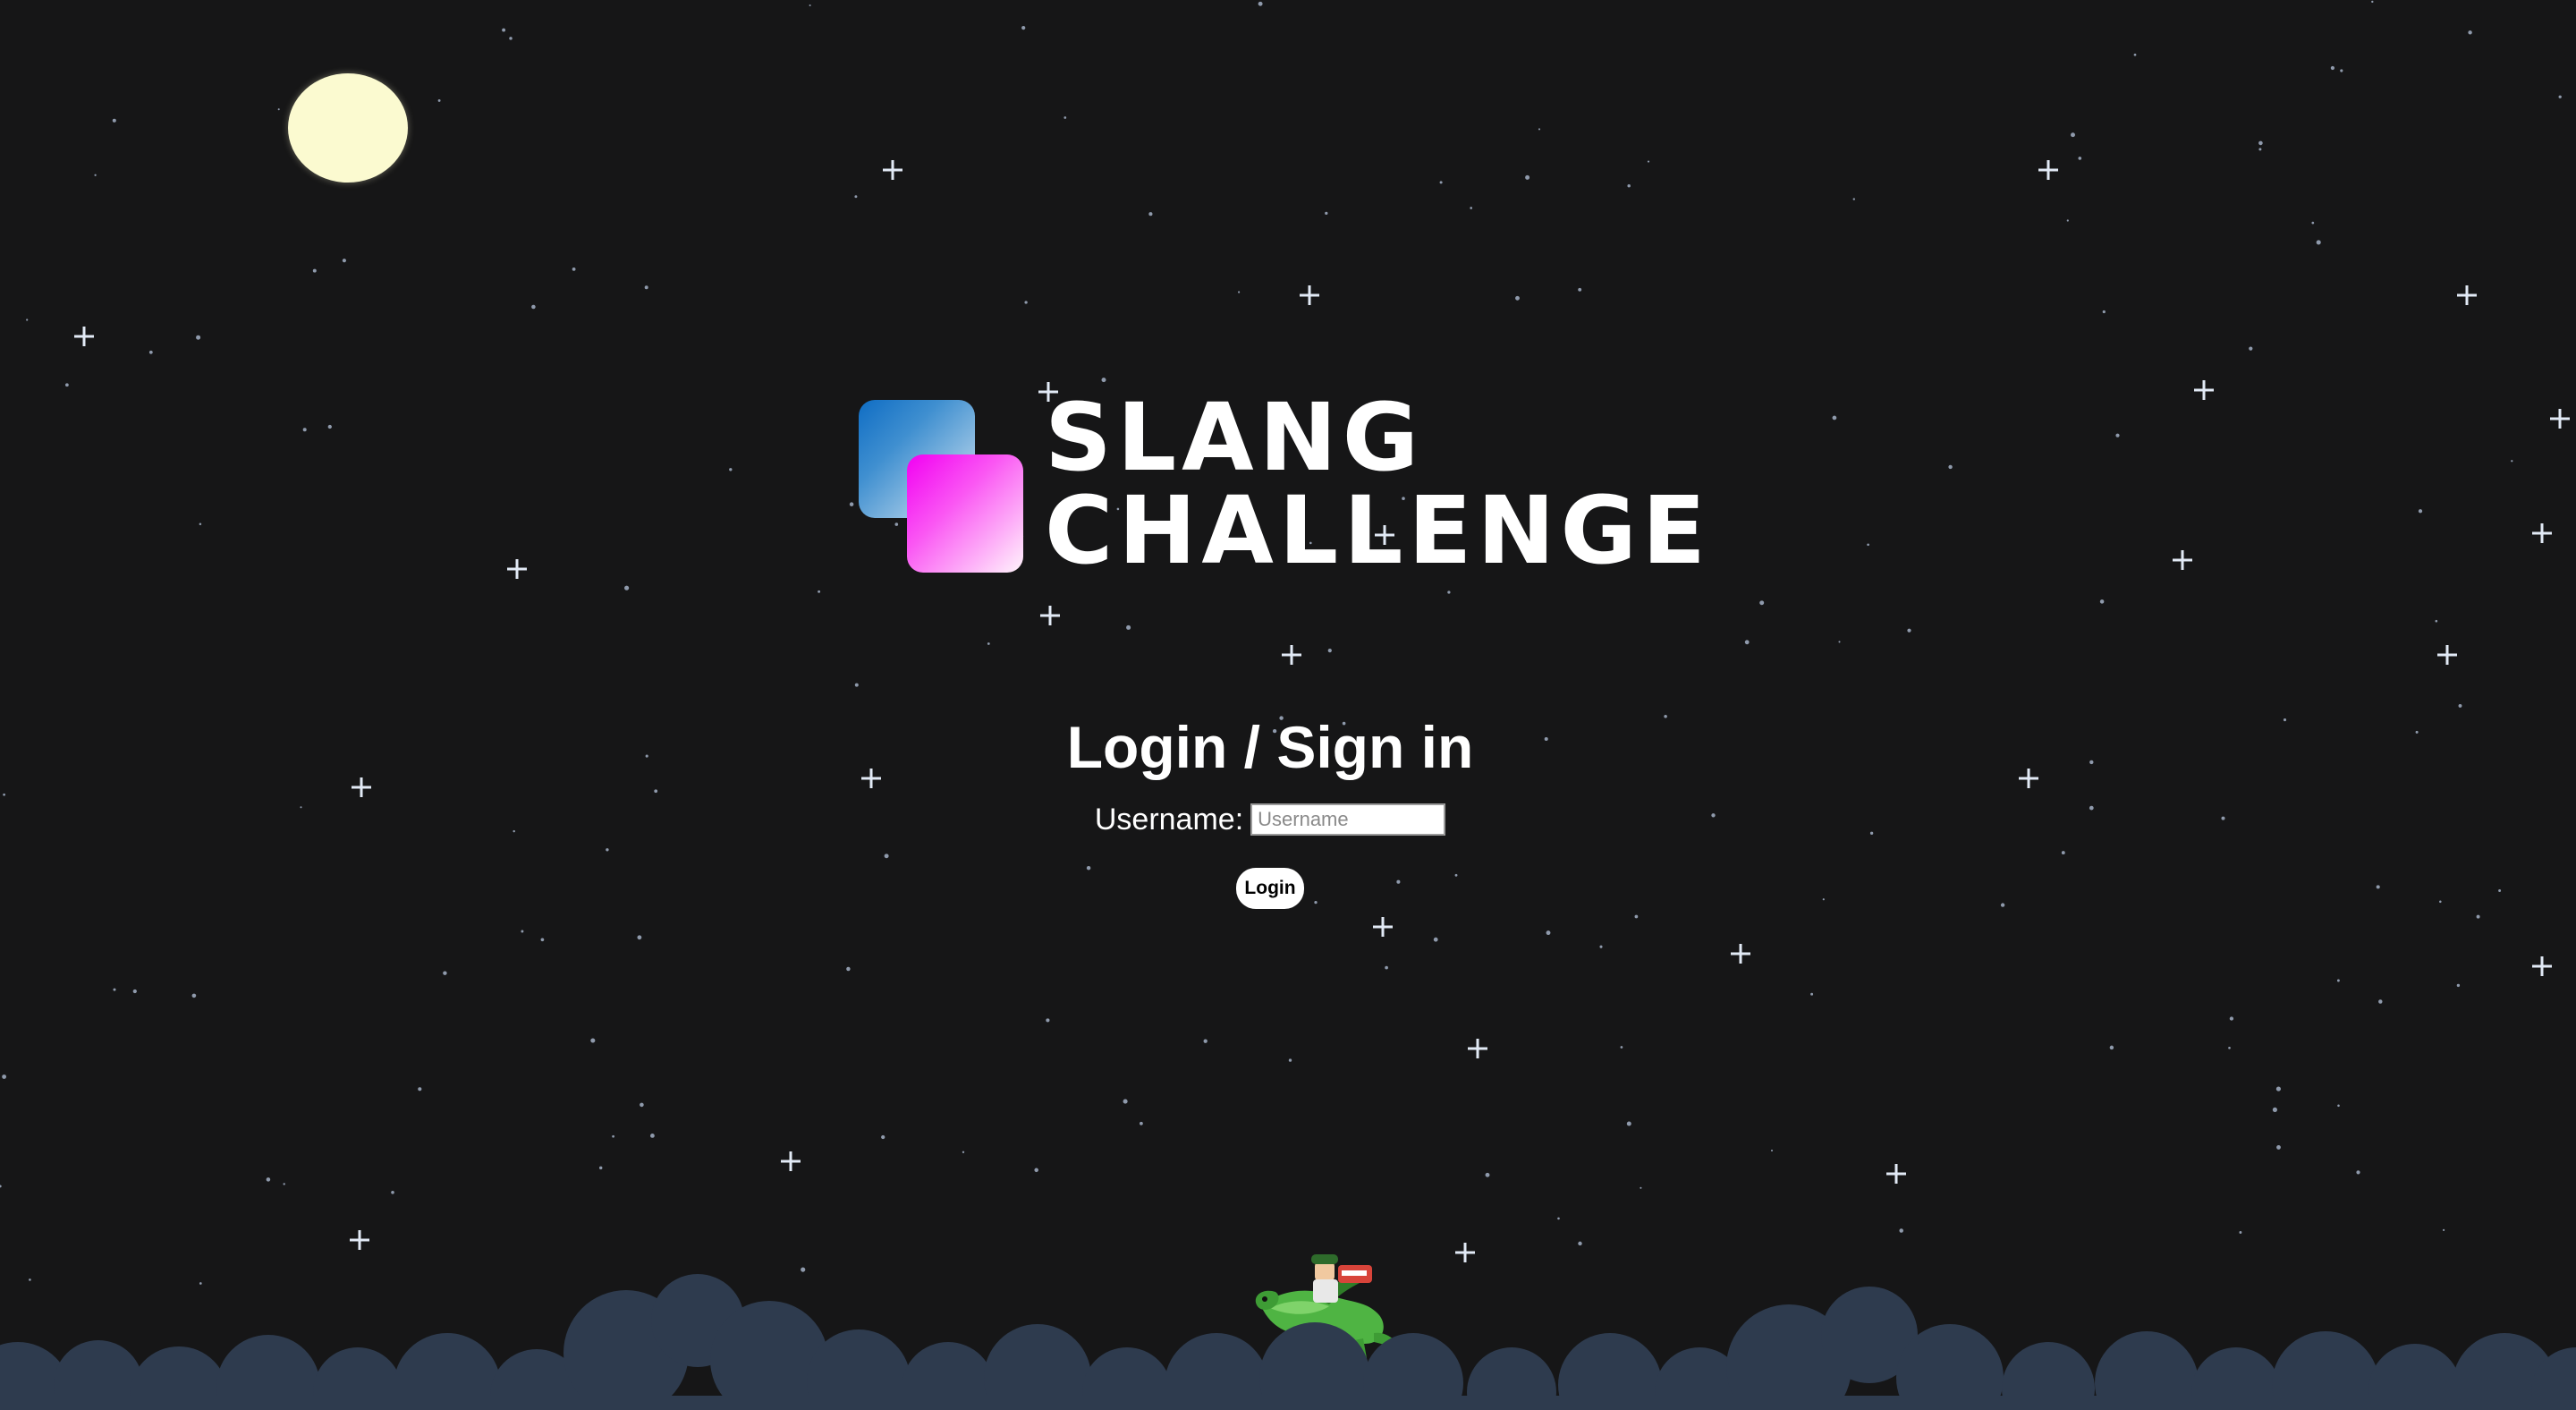 Image resolution: width=2576 pixels, height=1410 pixels. Describe the element at coordinates (1288, 1342) in the screenshot. I see `clouds` at that location.